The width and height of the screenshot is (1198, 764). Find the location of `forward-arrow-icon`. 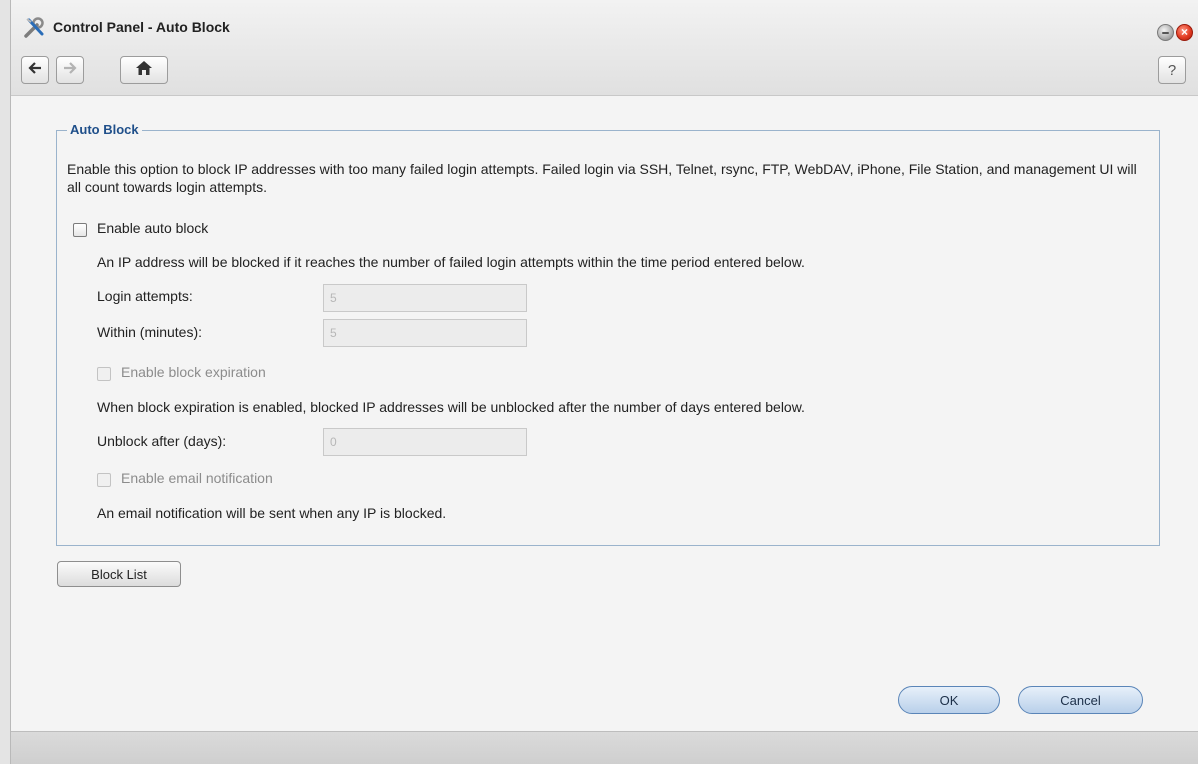

forward-arrow-icon is located at coordinates (70, 70).